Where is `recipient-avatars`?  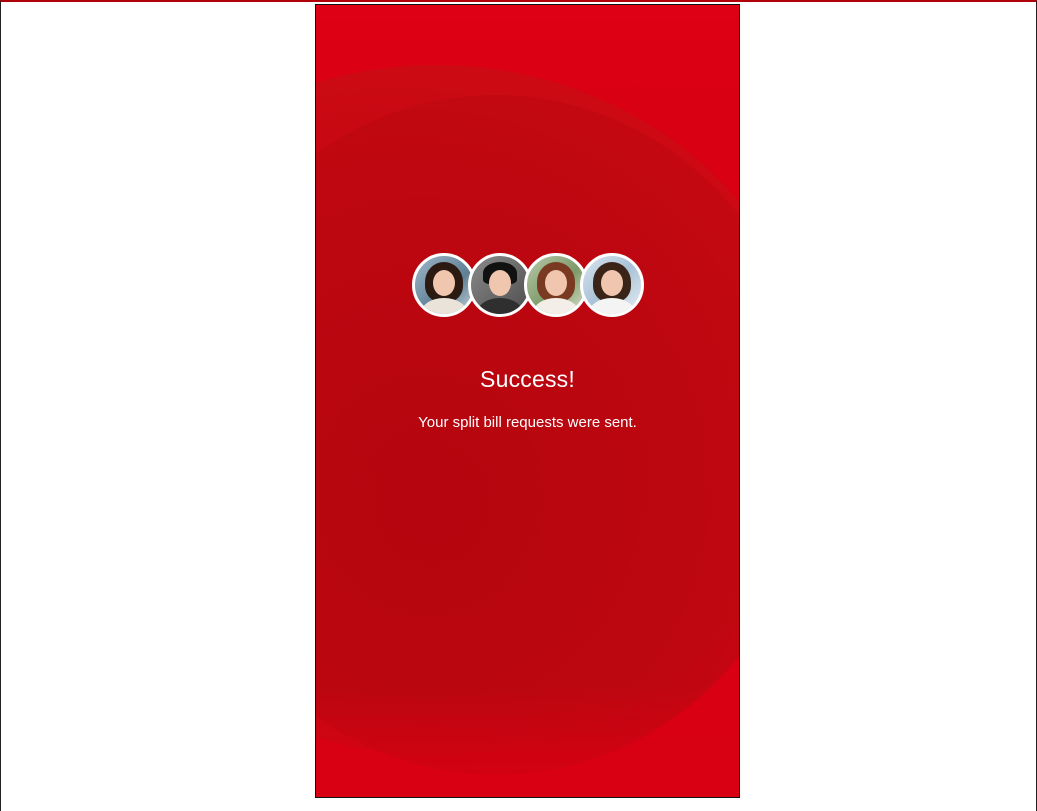
recipient-avatars is located at coordinates (527, 286).